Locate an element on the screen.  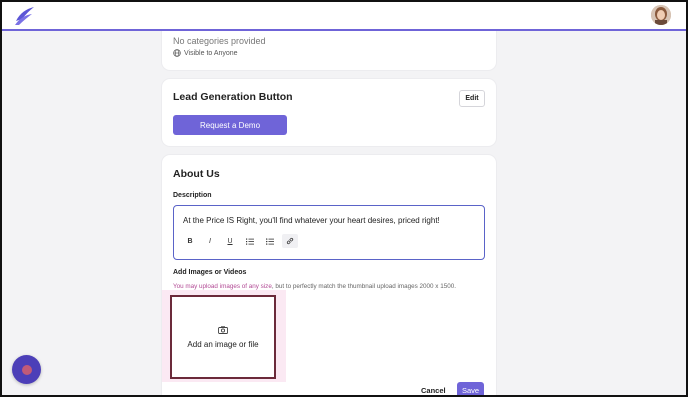
visibility-row: Visible to Anyone is located at coordinates (205, 53).